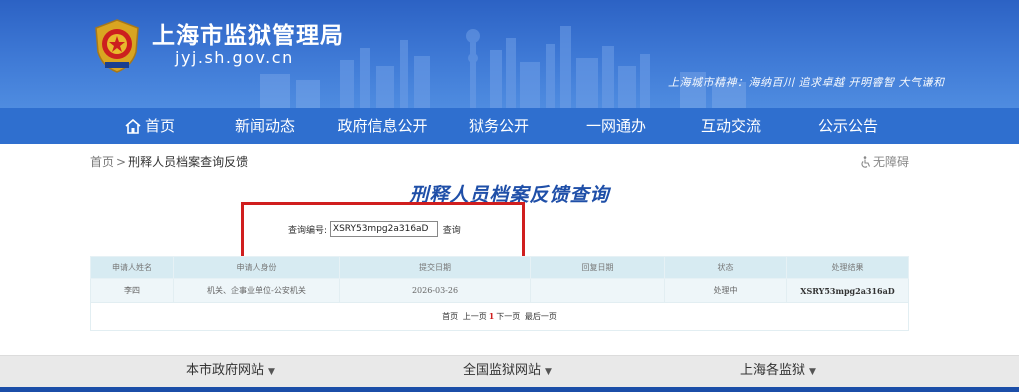  I want to click on table-header-row: 申请人姓名 申请人身份 提交日期 回复日期 状态 处理结果, so click(499, 267).